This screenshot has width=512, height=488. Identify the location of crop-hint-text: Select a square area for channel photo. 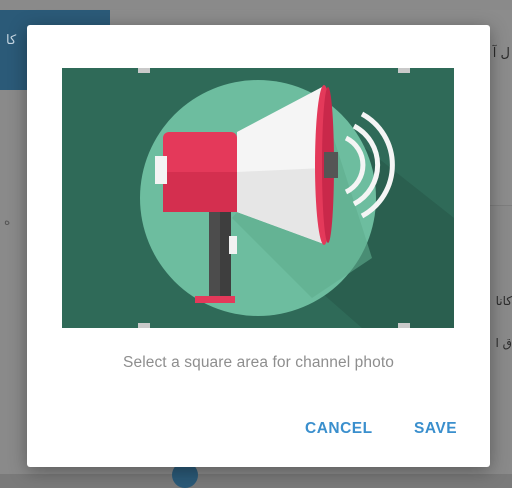
(258, 362).